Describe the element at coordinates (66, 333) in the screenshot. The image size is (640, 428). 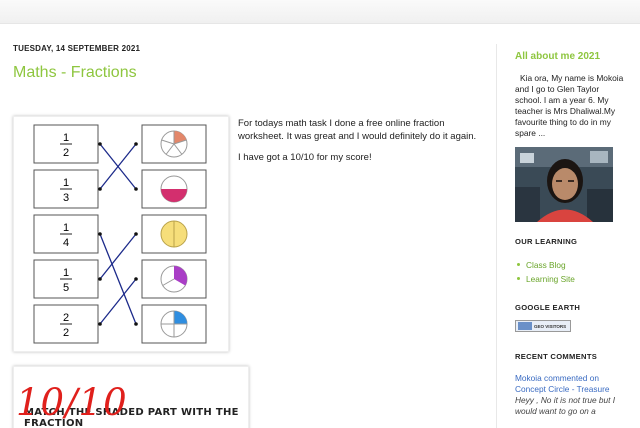
I see `fraction-5-den: 2` at that location.